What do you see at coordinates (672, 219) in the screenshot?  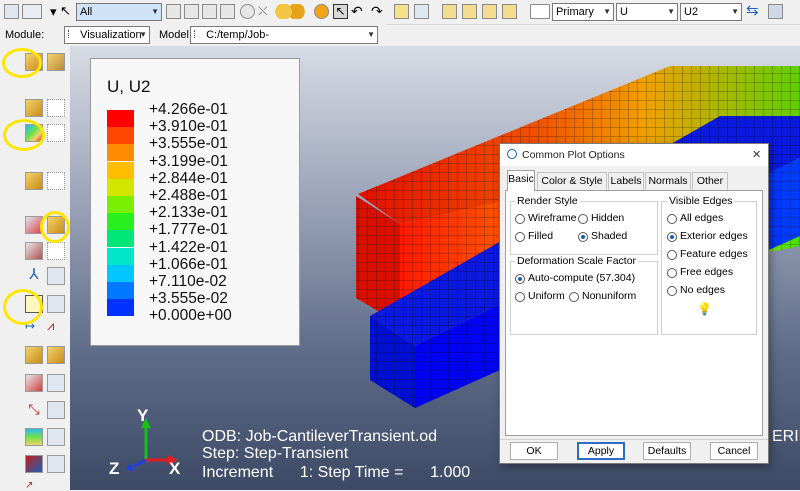 I see `all-edges-radio` at bounding box center [672, 219].